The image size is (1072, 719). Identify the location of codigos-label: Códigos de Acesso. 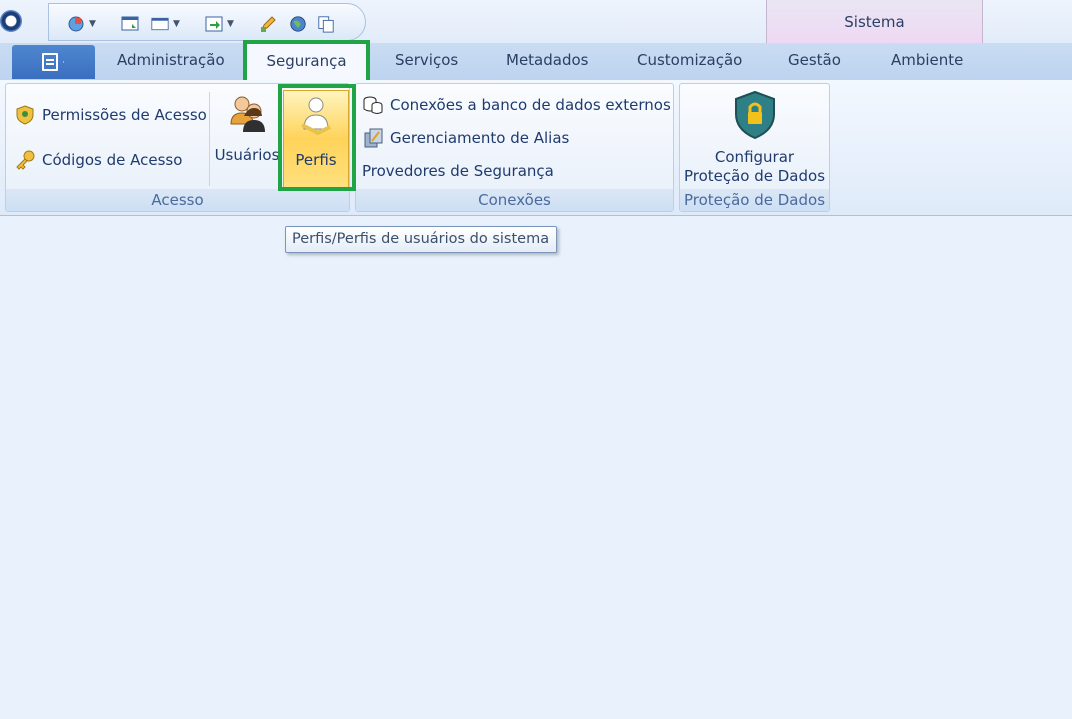
(112, 160).